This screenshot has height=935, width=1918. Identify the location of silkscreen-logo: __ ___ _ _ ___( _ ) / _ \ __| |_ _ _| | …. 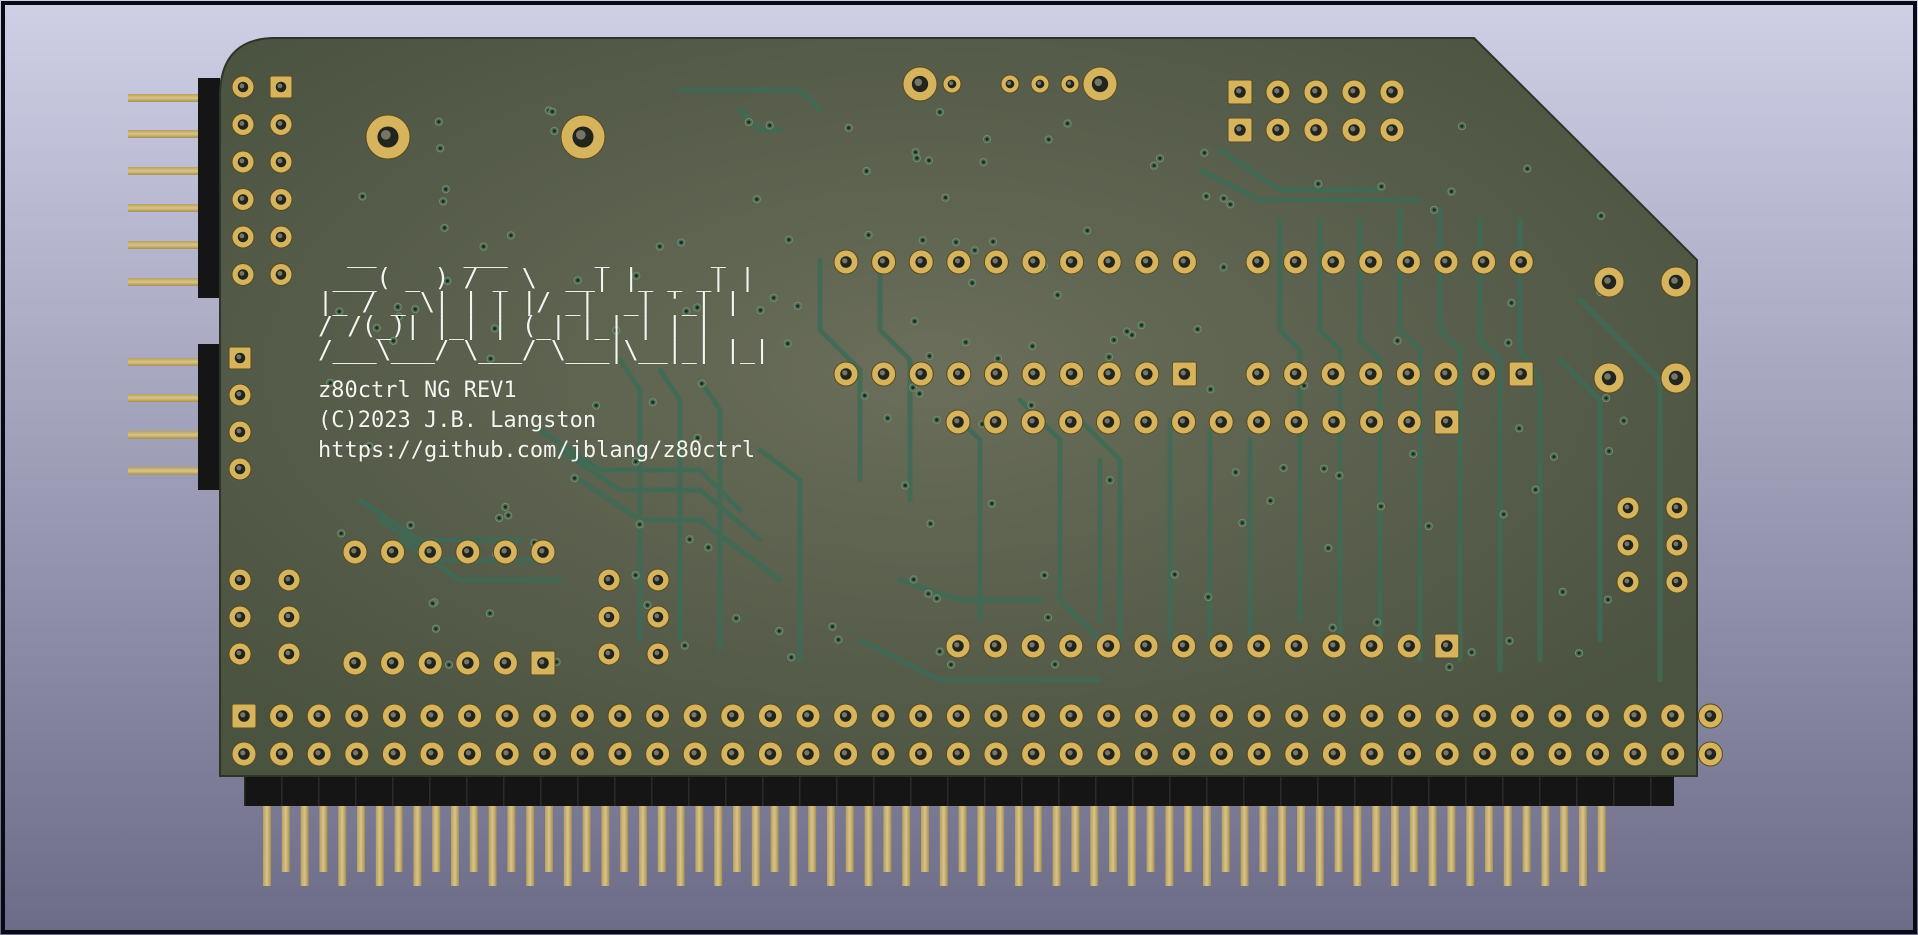
(544, 301).